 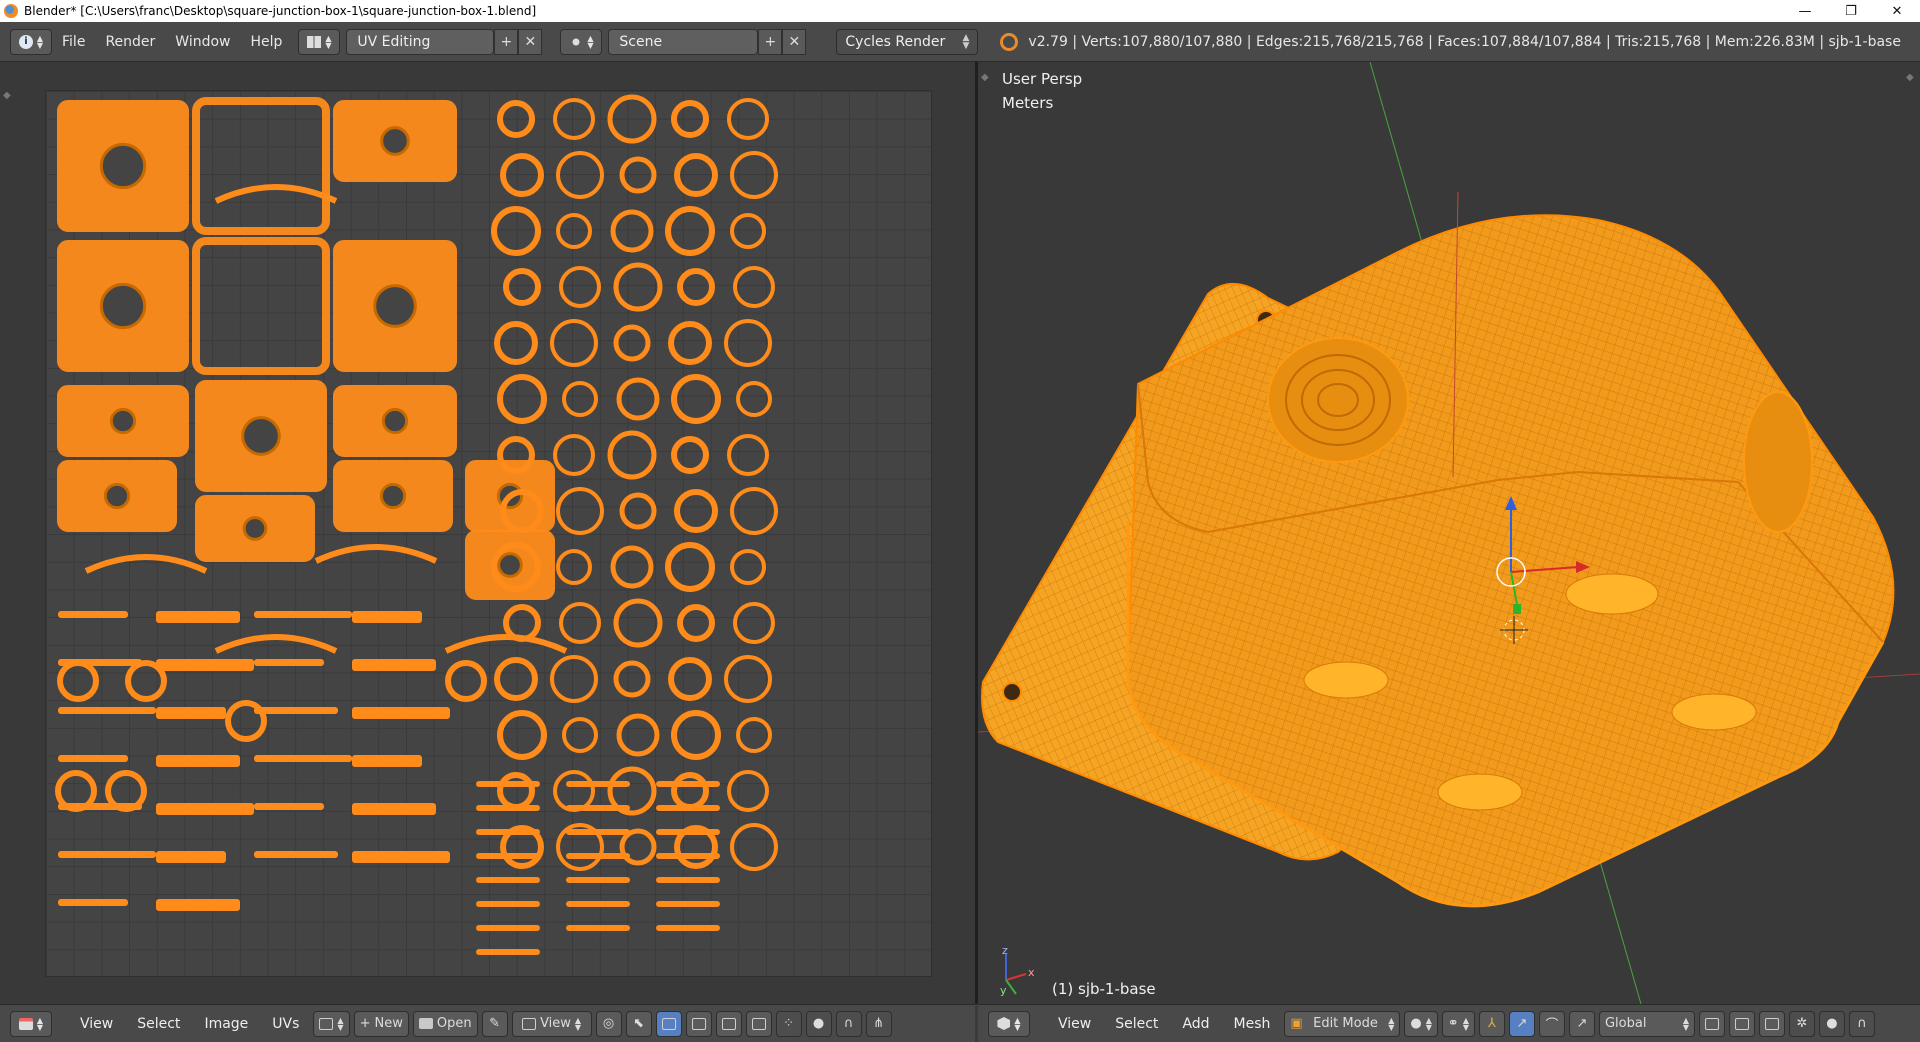 I want to click on render-engine-dropdown: Cycles Render ▲ ▼, so click(x=907, y=41).